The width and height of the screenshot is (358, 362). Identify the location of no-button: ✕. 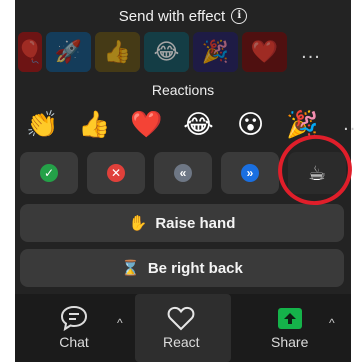
(116, 173).